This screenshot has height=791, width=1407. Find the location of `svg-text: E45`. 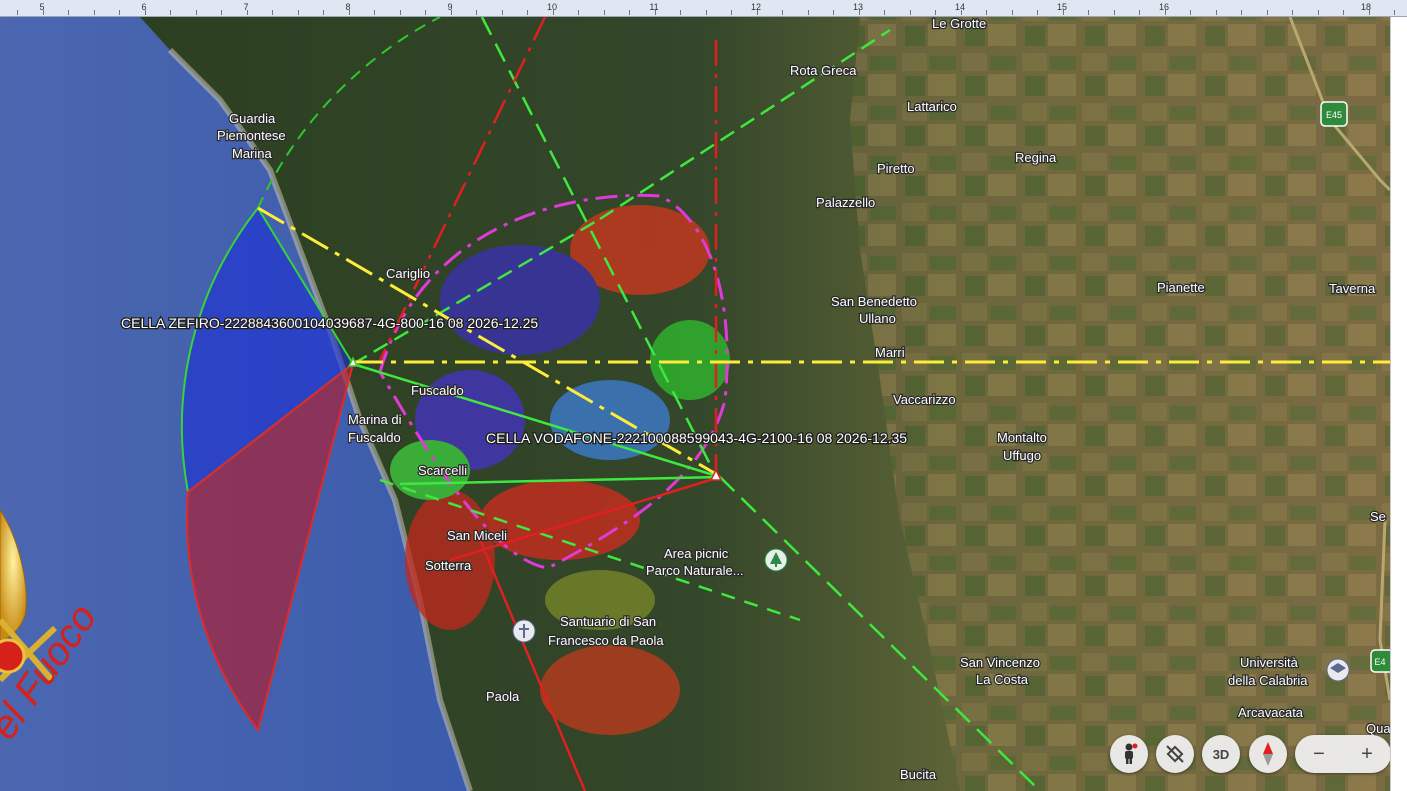

svg-text: E45 is located at coordinates (1334, 115).